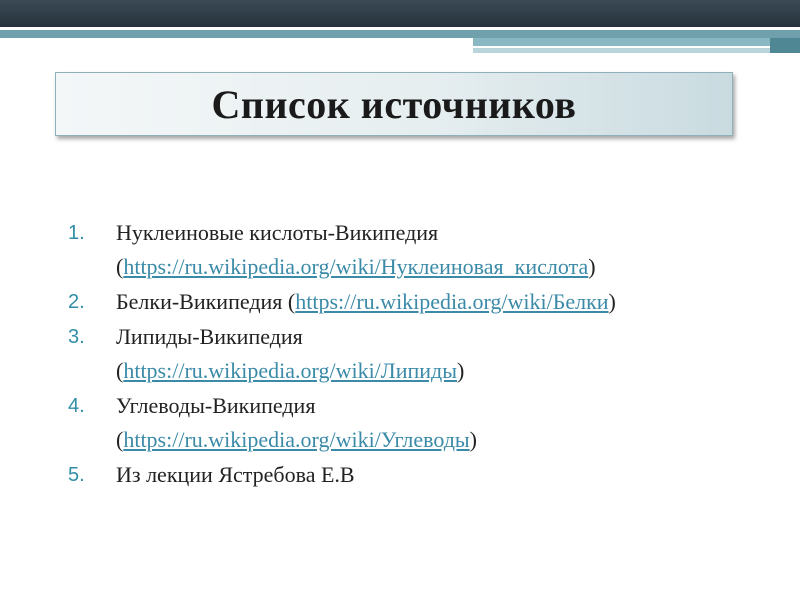 The width and height of the screenshot is (800, 600). I want to click on source-link: https://ru.wikipedia.org/wiki/Белки, so click(451, 301).